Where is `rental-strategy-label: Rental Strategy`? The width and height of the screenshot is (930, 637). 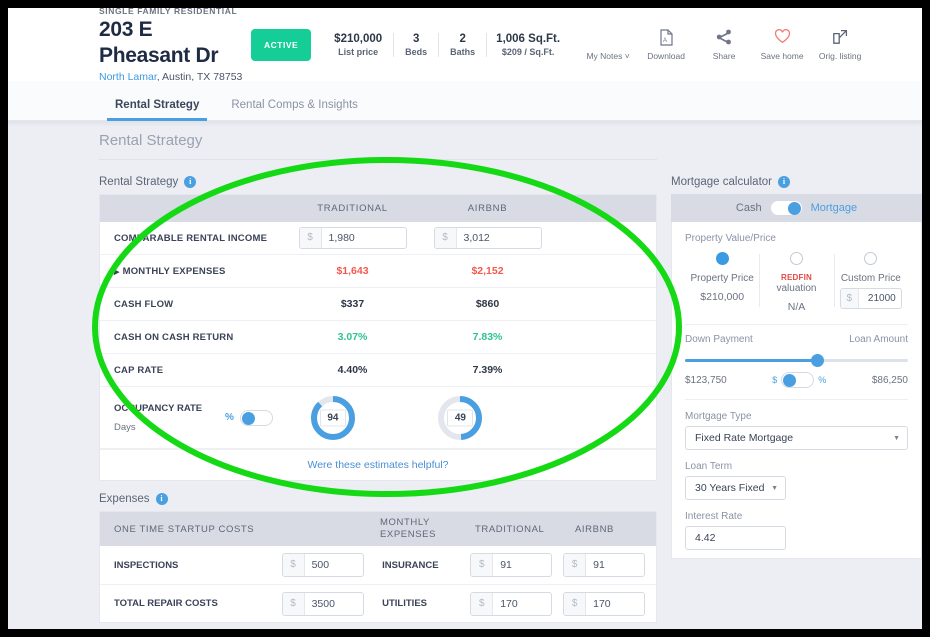
rental-strategy-label: Rental Strategy is located at coordinates (139, 182).